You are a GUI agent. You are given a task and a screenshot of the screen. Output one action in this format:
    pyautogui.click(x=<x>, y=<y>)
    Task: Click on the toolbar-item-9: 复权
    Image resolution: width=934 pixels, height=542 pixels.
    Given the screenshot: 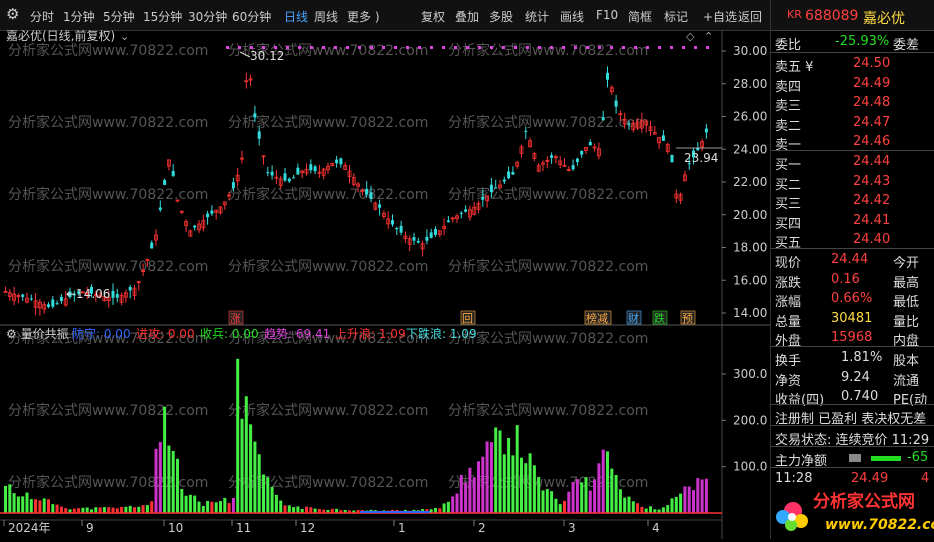 What is the action you would take?
    pyautogui.click(x=433, y=16)
    